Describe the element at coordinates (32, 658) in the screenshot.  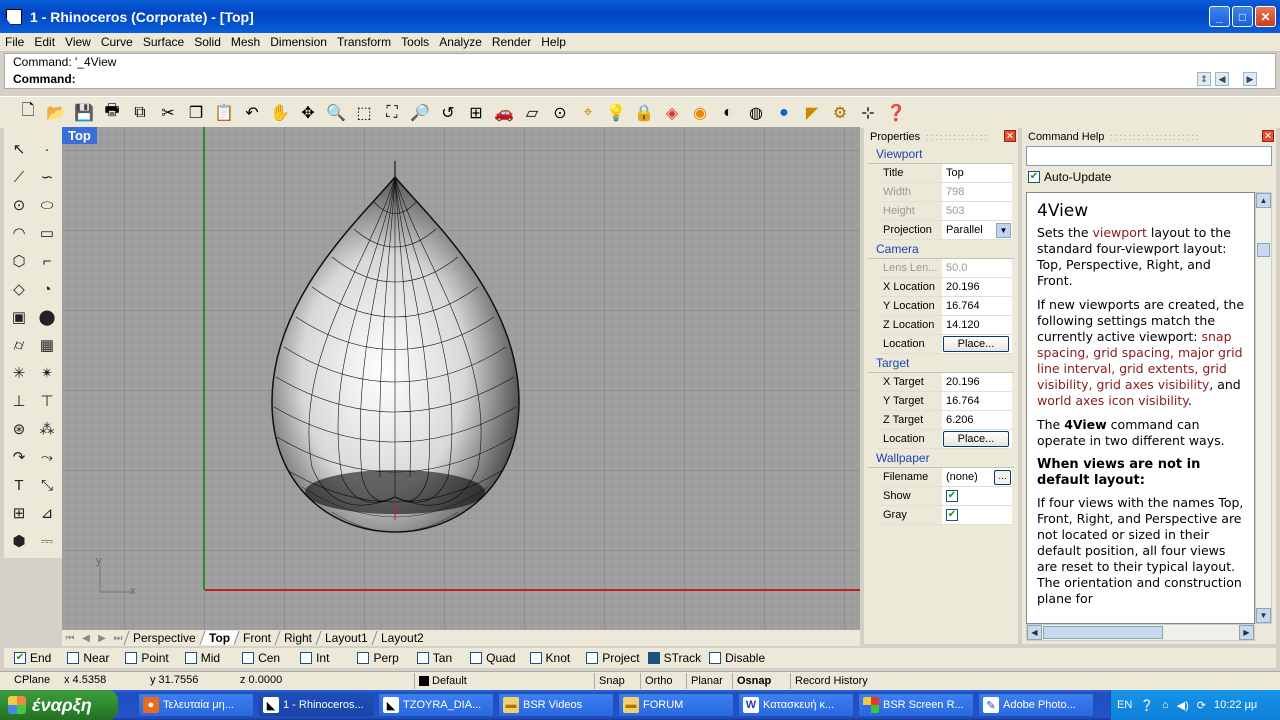
I see `osnap-end: ✔ End` at that location.